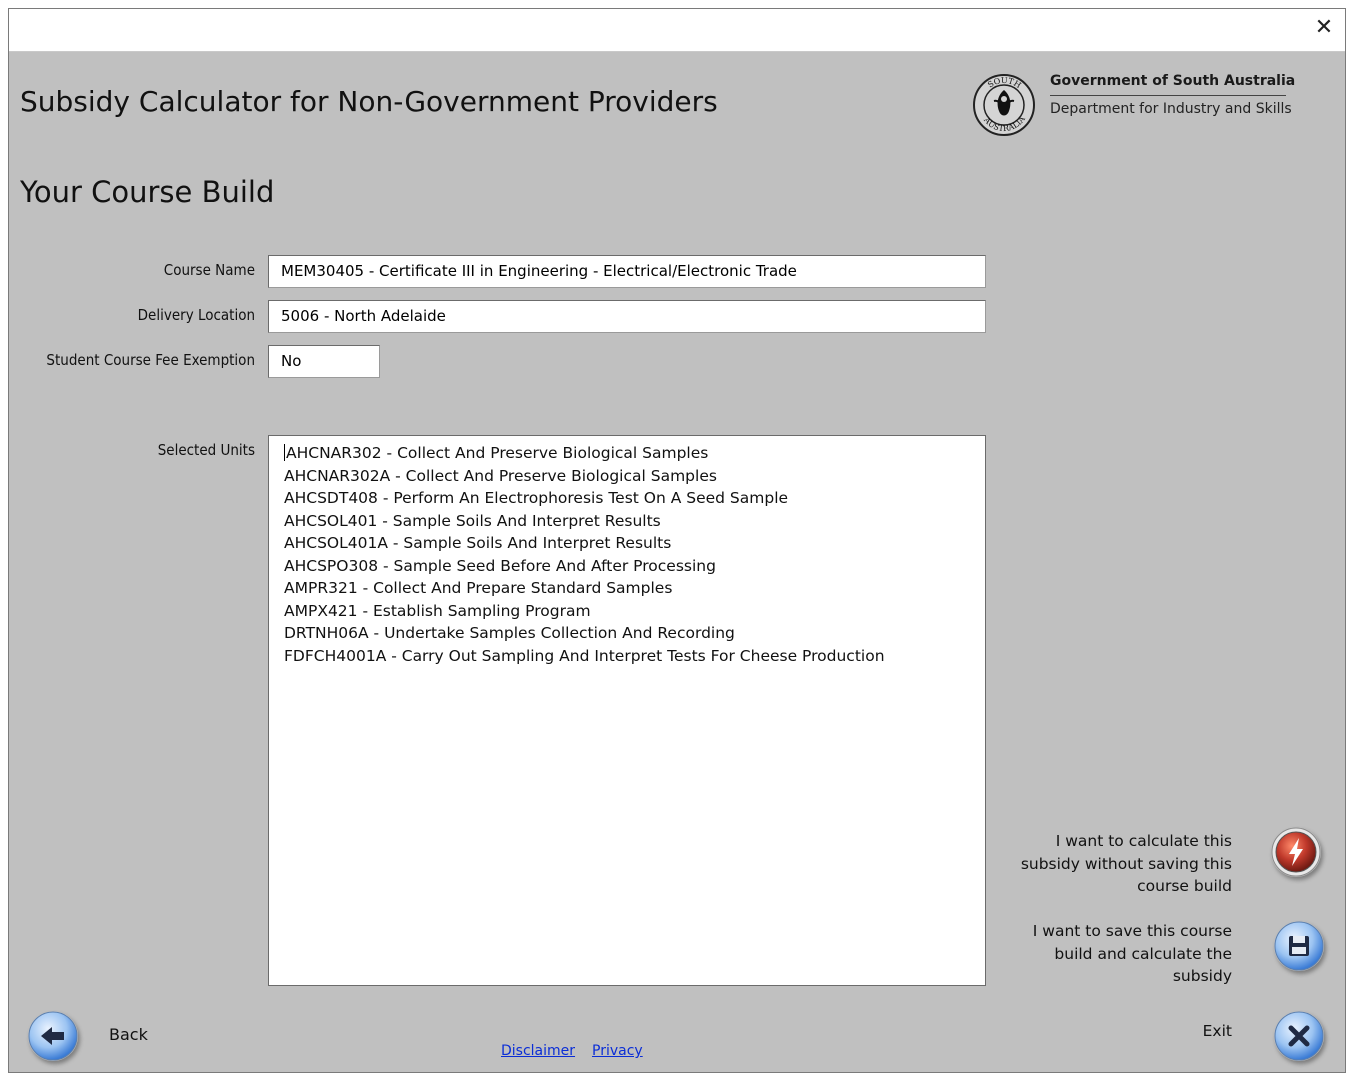 This screenshot has width=1355, height=1079. What do you see at coordinates (617, 1051) in the screenshot?
I see `privacy-link: Privacy` at bounding box center [617, 1051].